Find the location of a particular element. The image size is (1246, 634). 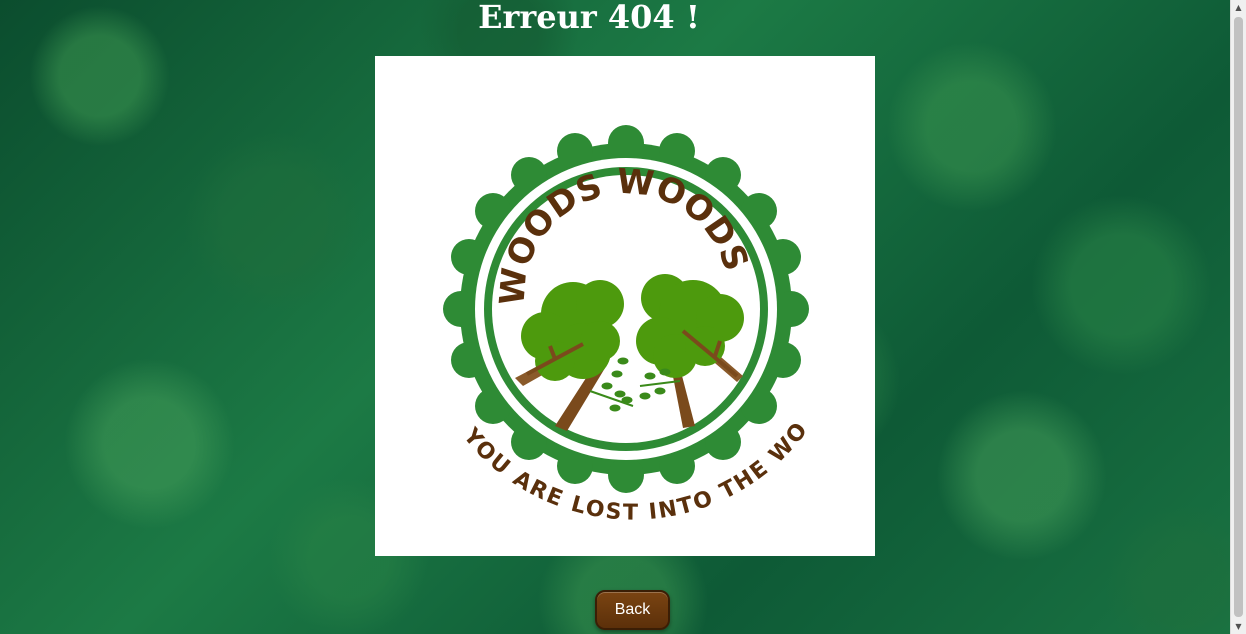

scroll-down-arrow-icon: ▼ is located at coordinates (1238, 626).